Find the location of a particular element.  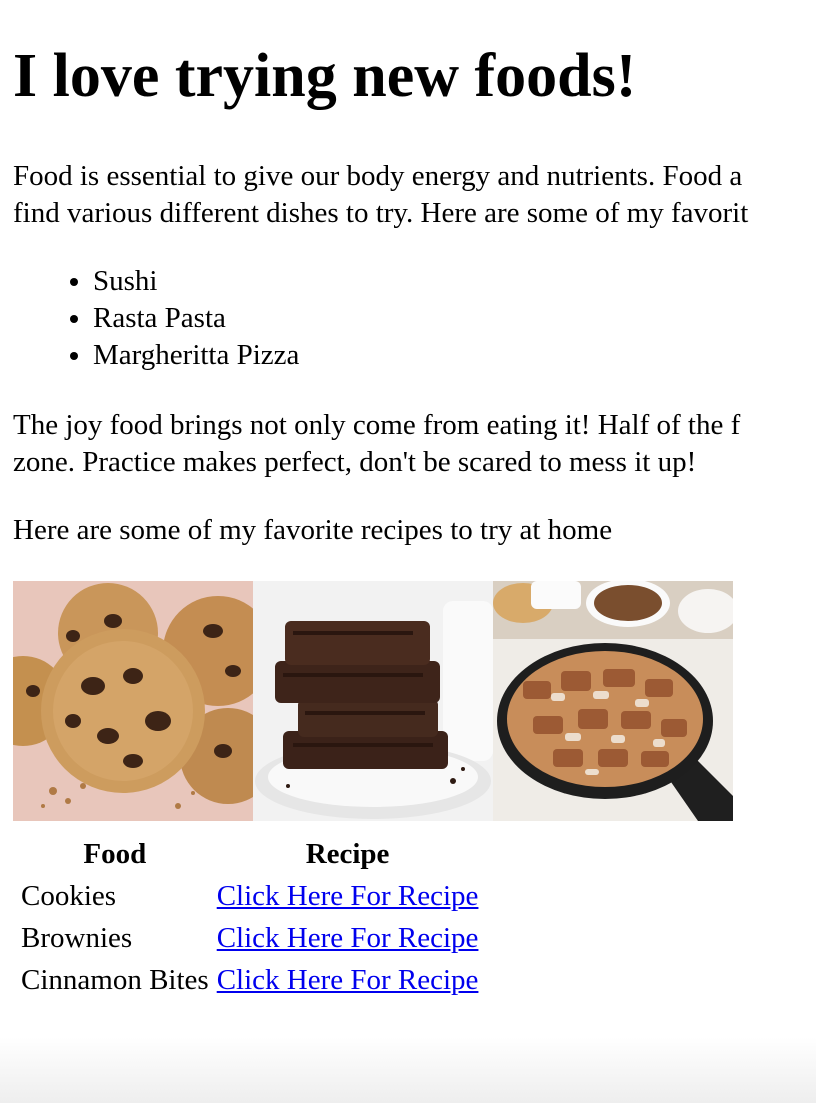

table-row: Brownies Click Here For Recipe is located at coordinates (249, 938).